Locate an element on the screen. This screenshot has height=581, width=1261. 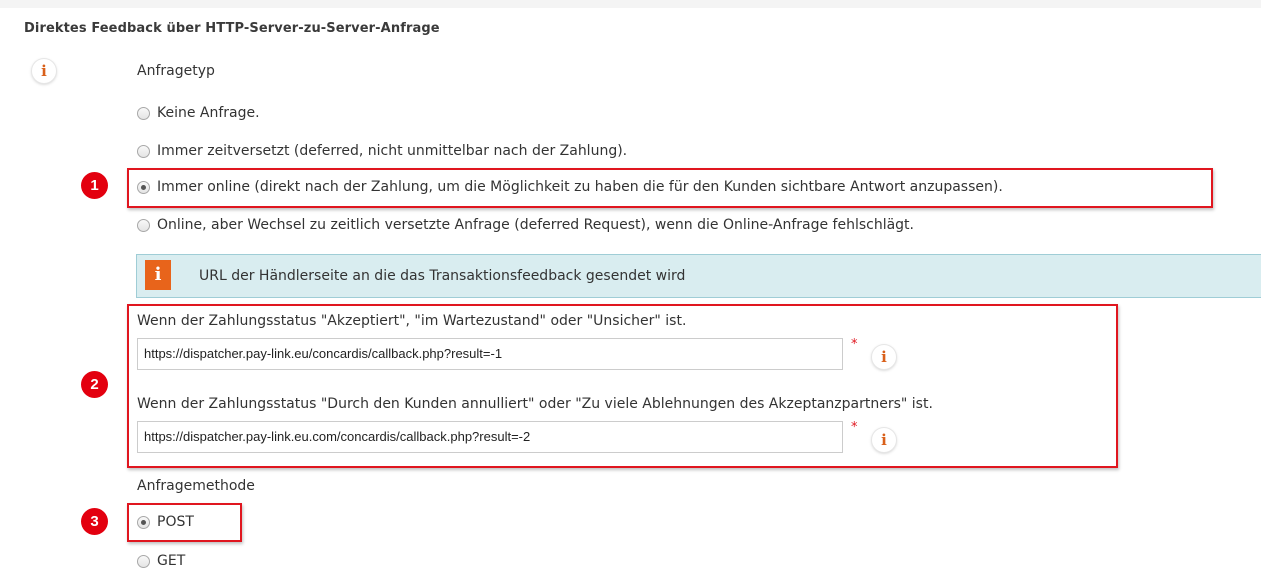
top-strip is located at coordinates (630, 4).